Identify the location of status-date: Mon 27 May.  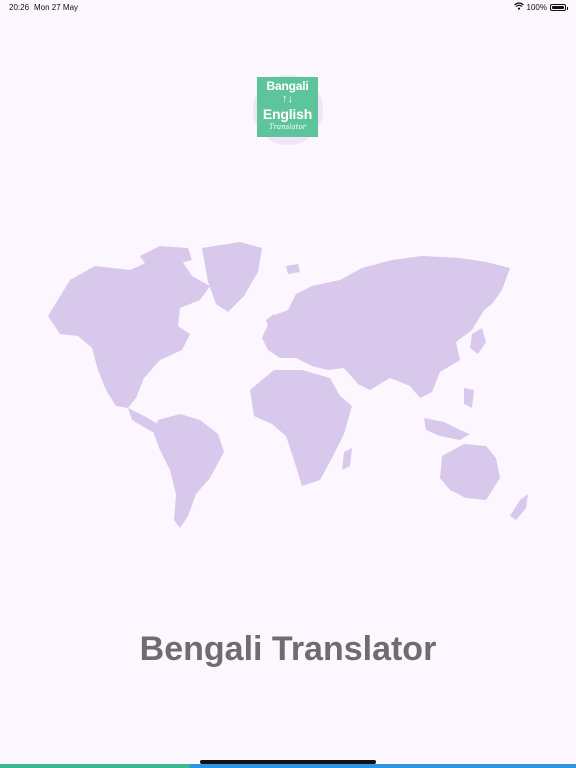
(56, 7).